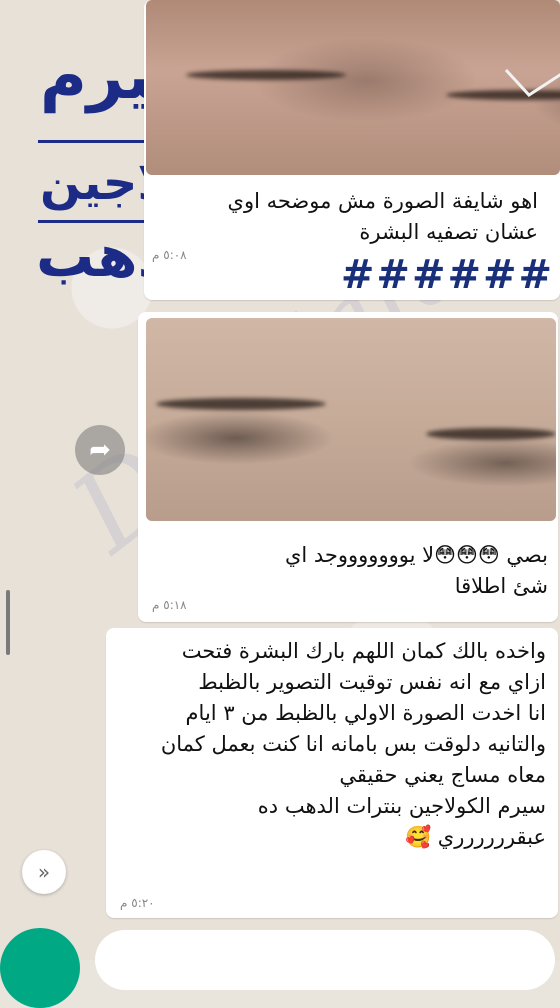 The height and width of the screenshot is (1008, 560). Describe the element at coordinates (169, 255) in the screenshot. I see `message-time-1: ٥:٠٨ م` at that location.